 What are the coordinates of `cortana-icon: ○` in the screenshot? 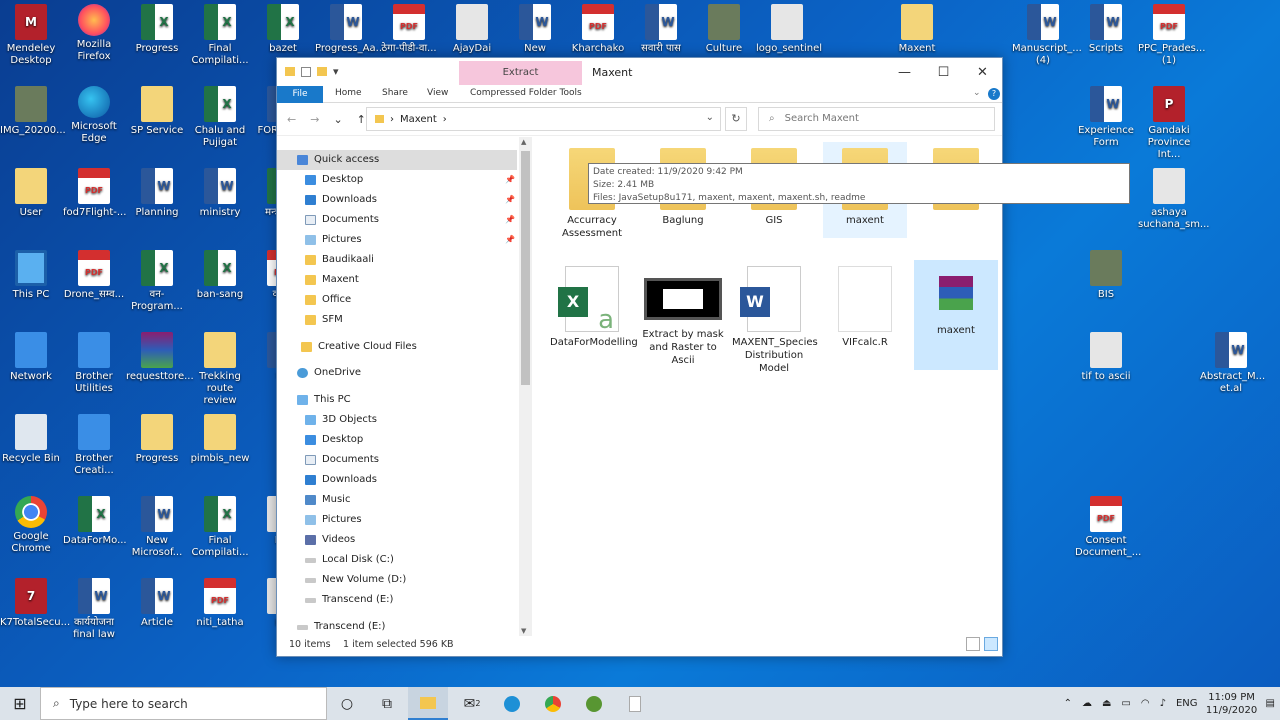 It's located at (347, 703).